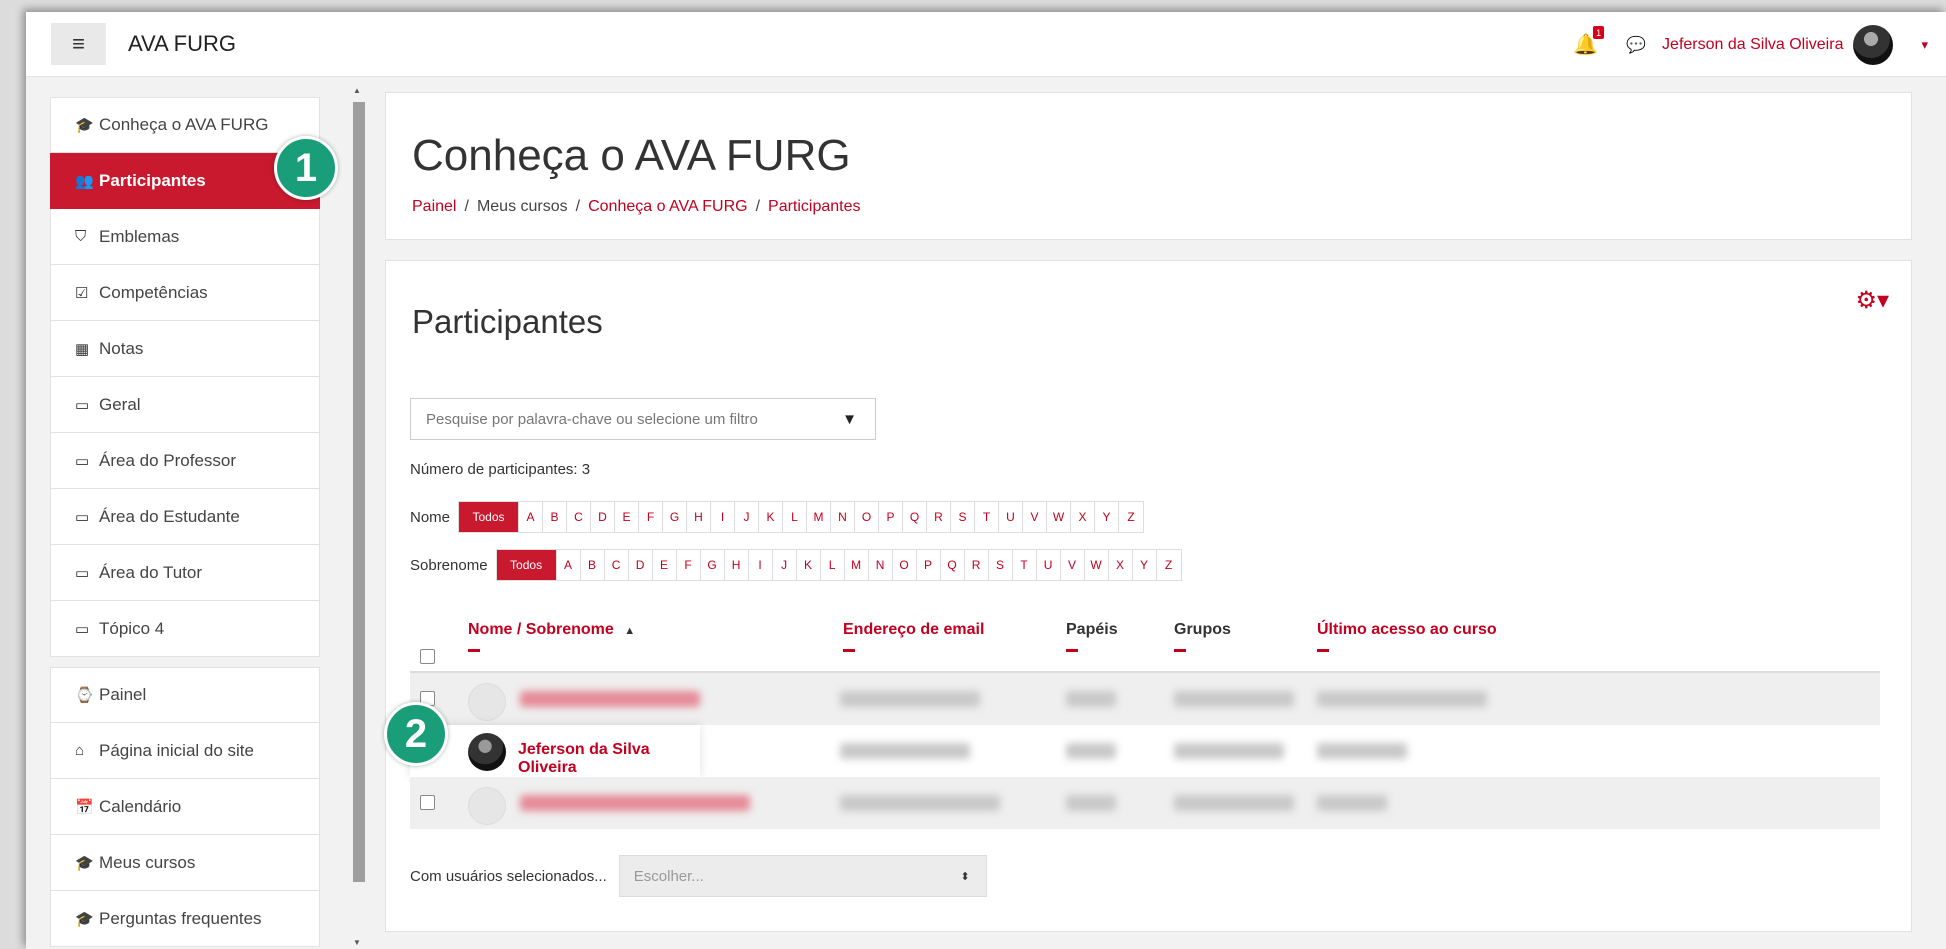 This screenshot has width=1946, height=949. What do you see at coordinates (651, 517) in the screenshot?
I see `first-name-letter-f: F` at bounding box center [651, 517].